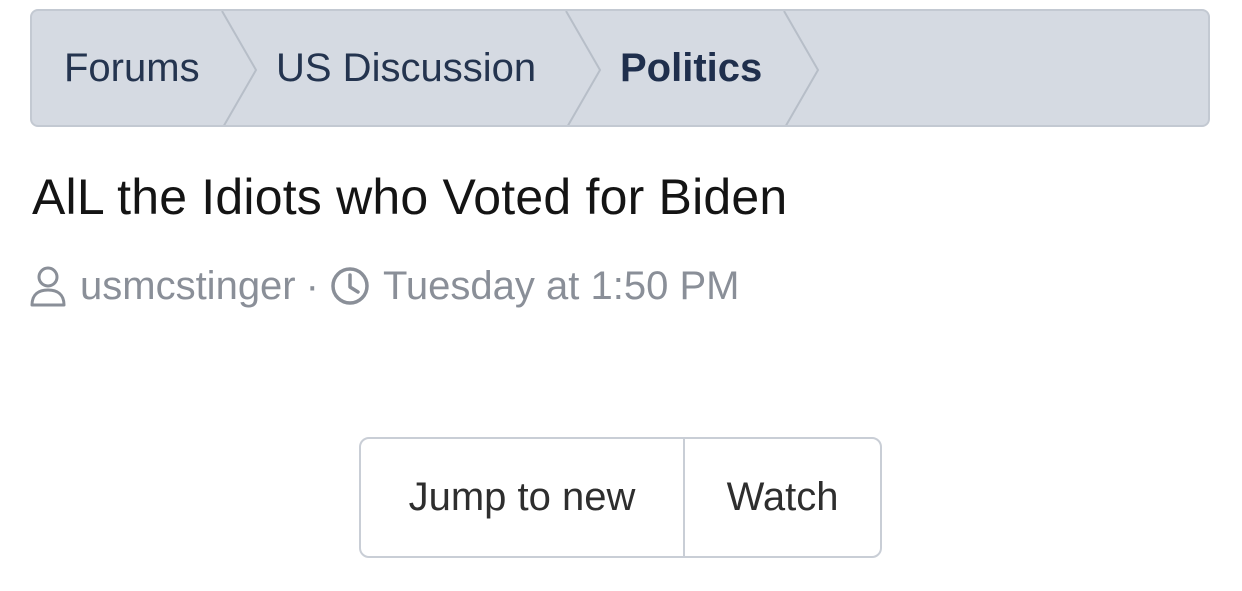  What do you see at coordinates (691, 68) in the screenshot?
I see `breadcrumb-item-politics: Politics` at bounding box center [691, 68].